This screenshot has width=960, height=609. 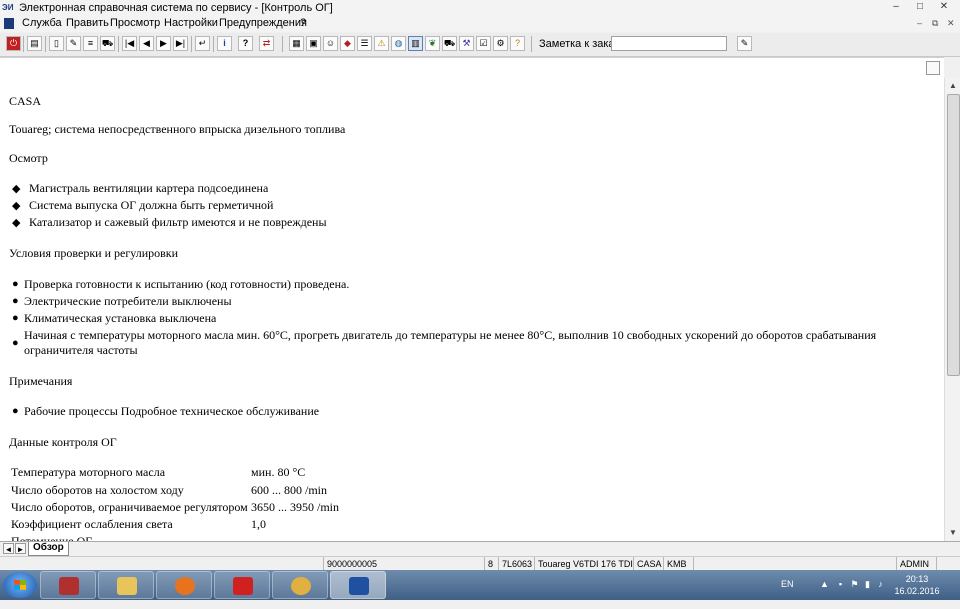 What do you see at coordinates (919, 23) in the screenshot?
I see `mdi-minimize-button: –` at bounding box center [919, 23].